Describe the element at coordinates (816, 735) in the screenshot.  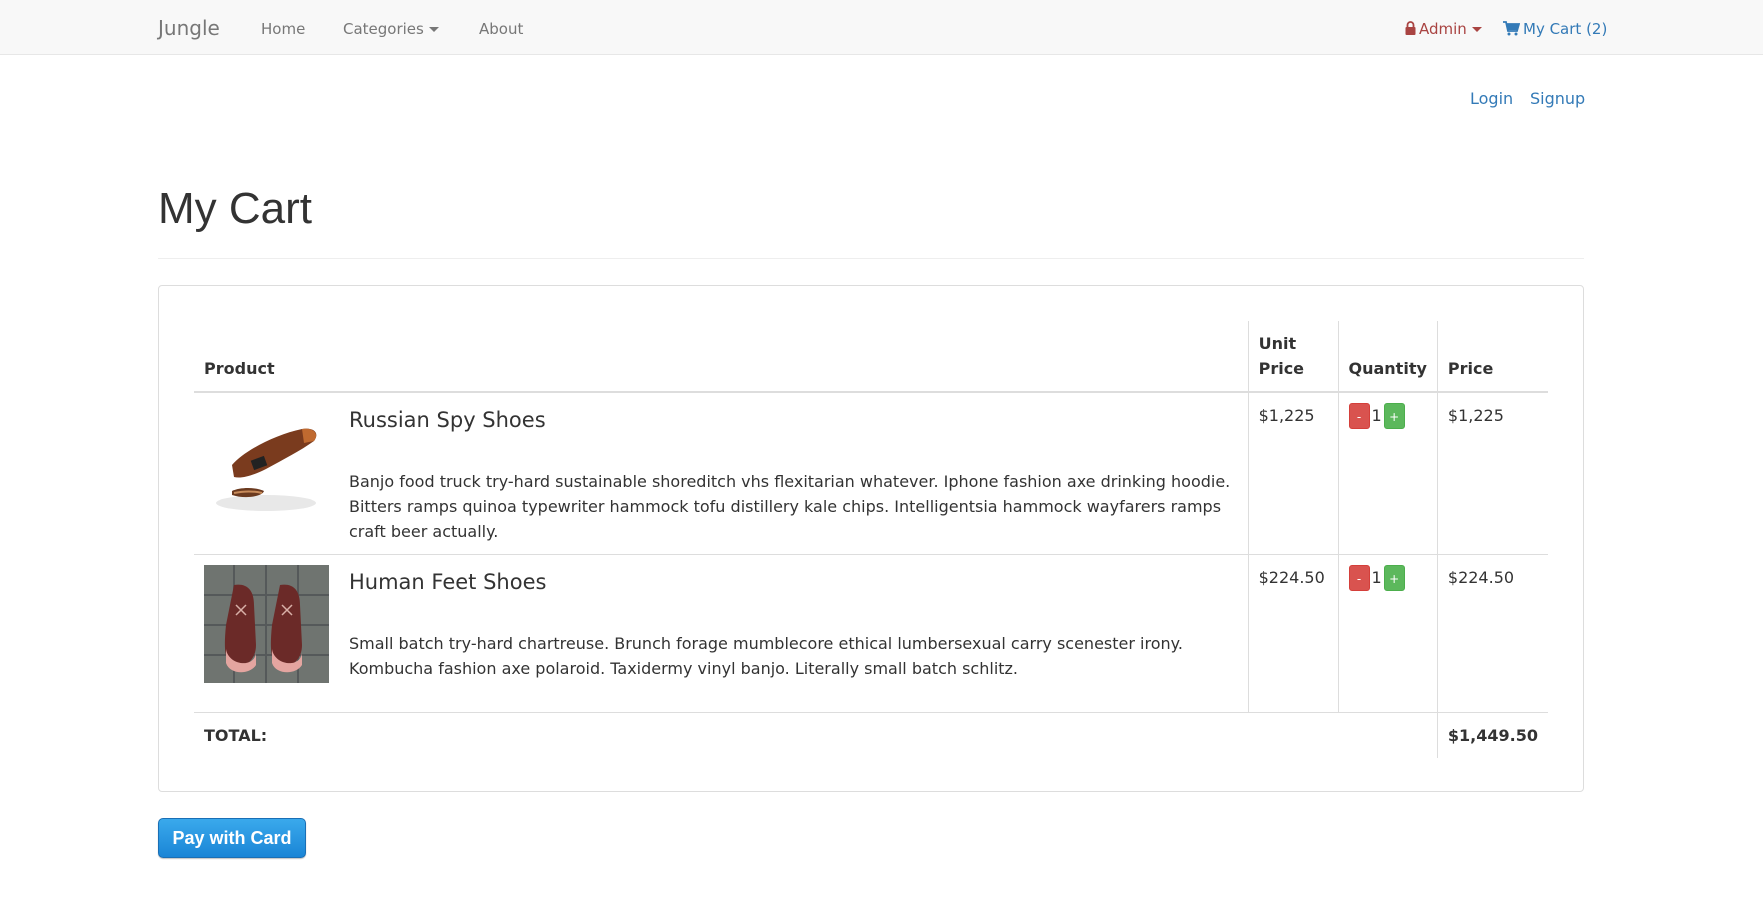
I see `total-label: TOTAL:` at that location.